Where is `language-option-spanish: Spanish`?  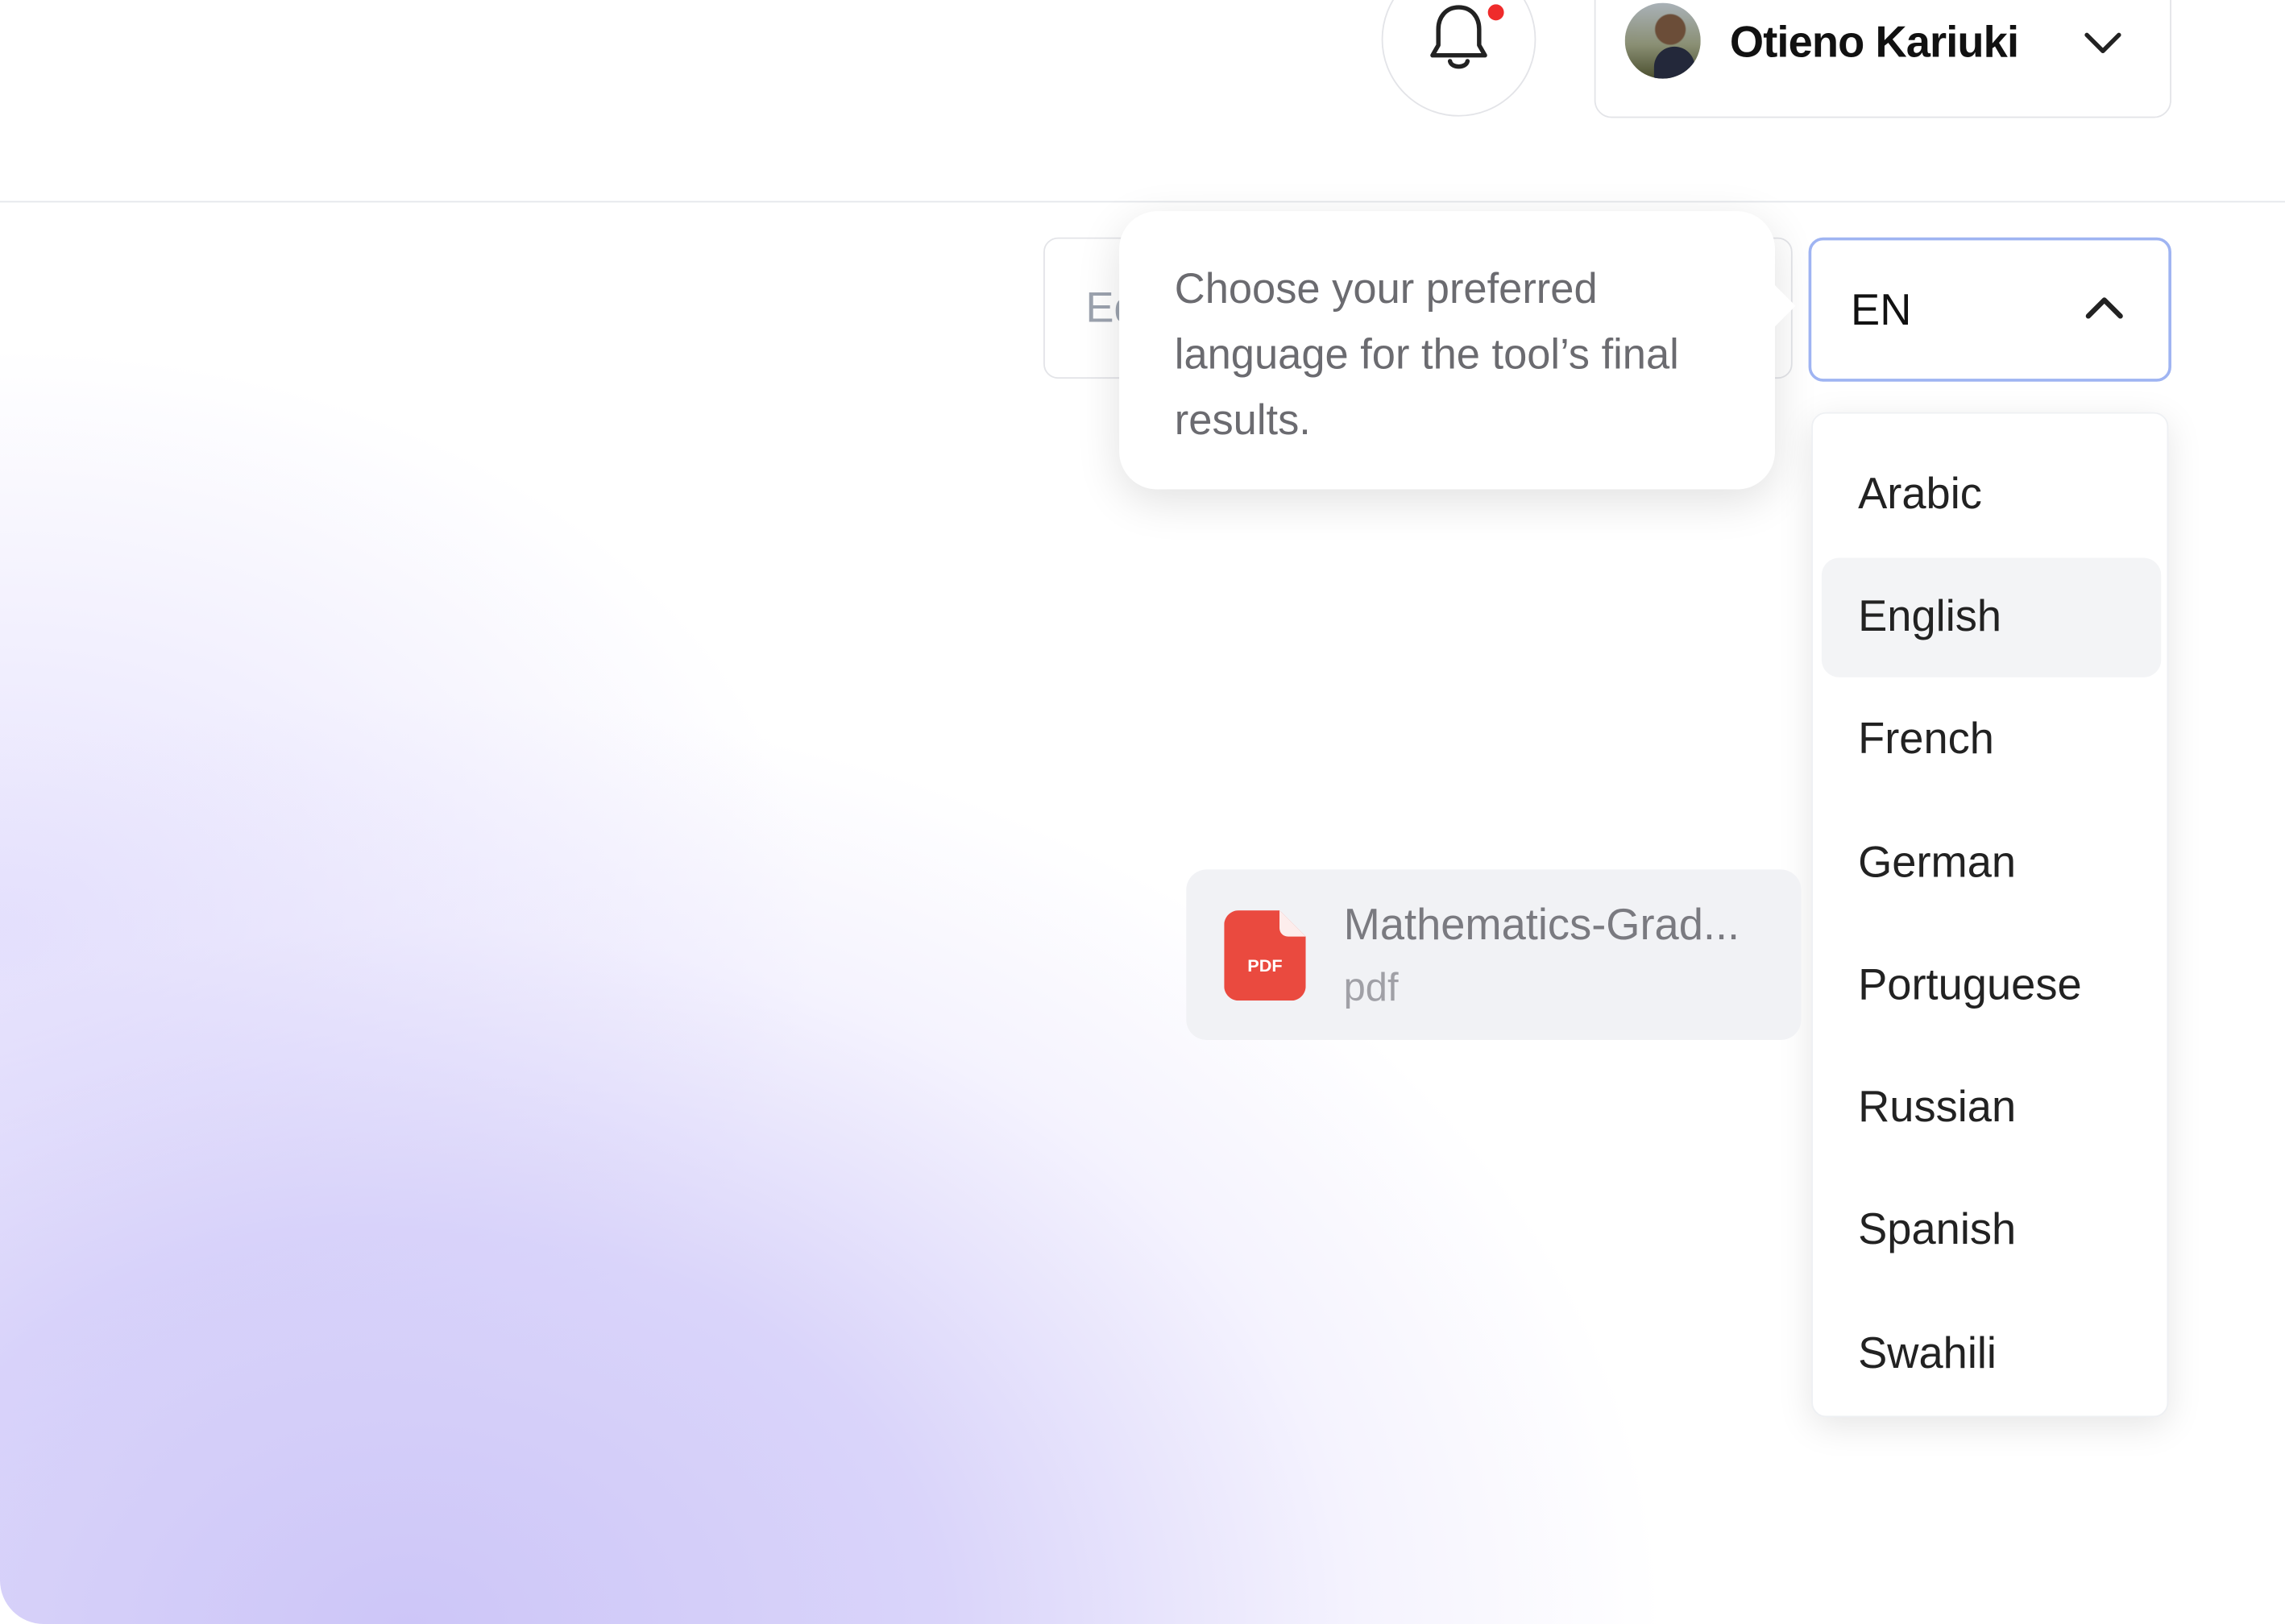
language-option-spanish: Spanish is located at coordinates (1991, 1231).